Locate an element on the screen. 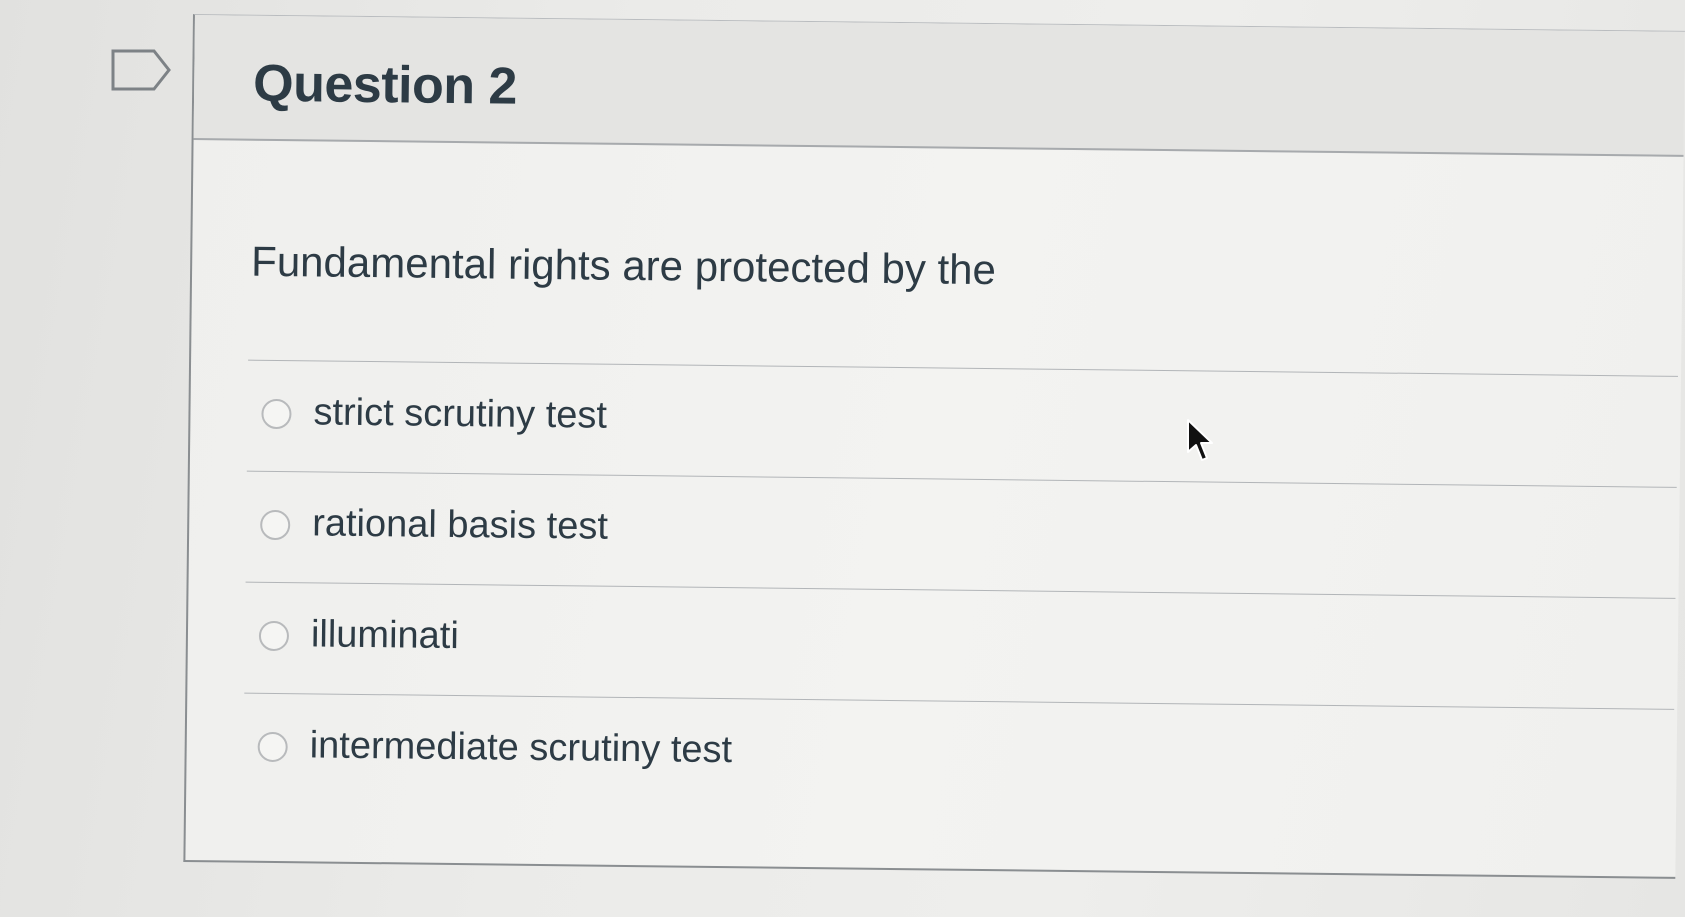  answer-label: intermediate scrutiny test is located at coordinates (520, 748).